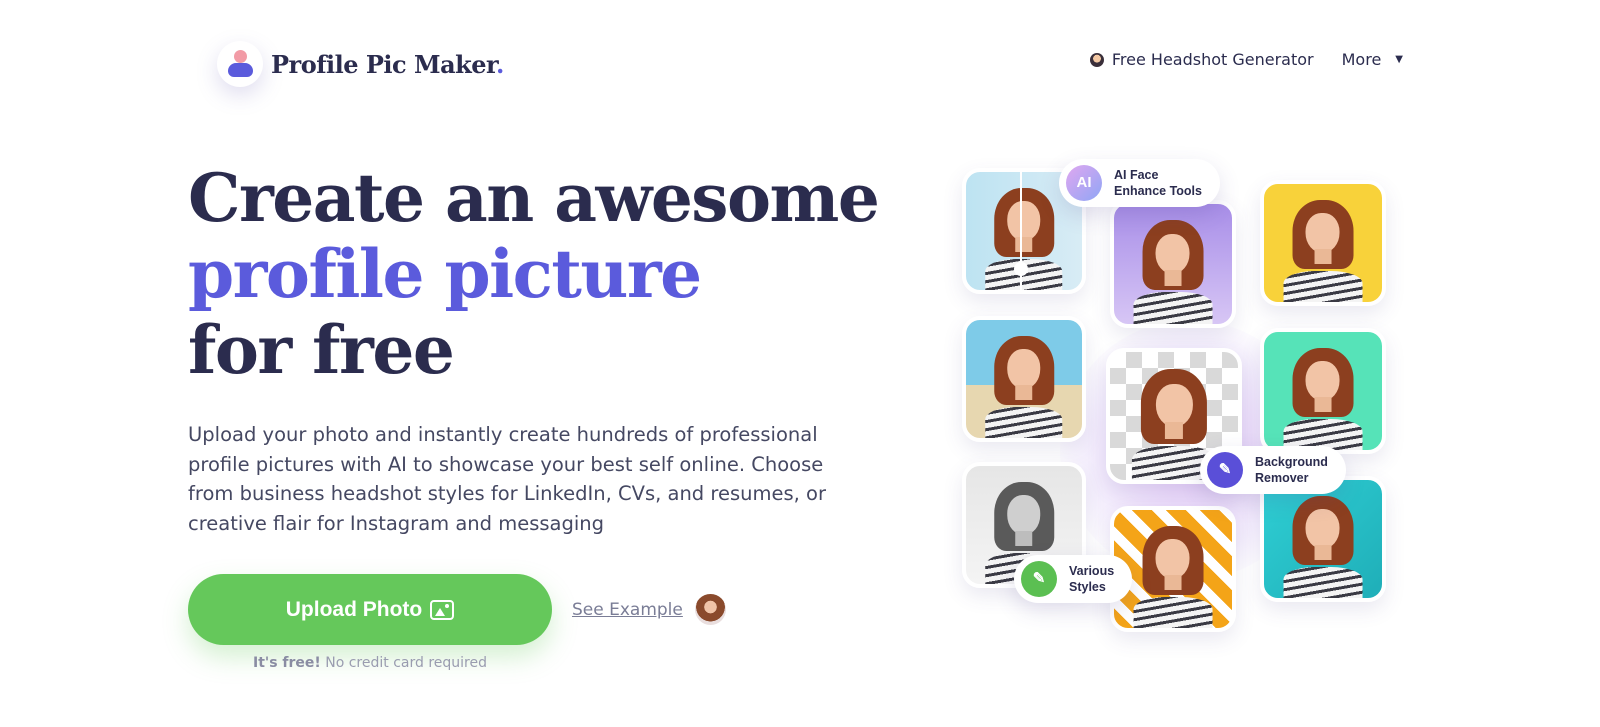  Describe the element at coordinates (1212, 59) in the screenshot. I see `nav-free-headshot-label: Free Headshot Generator` at that location.